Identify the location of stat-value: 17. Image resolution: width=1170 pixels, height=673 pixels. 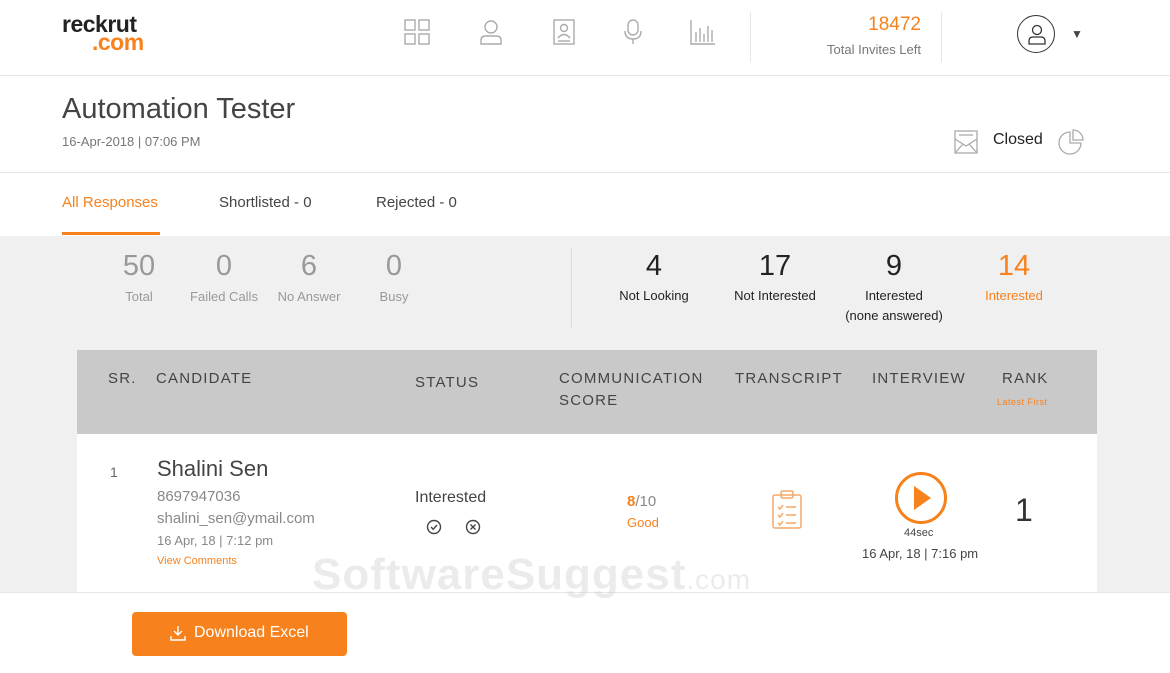
(775, 266).